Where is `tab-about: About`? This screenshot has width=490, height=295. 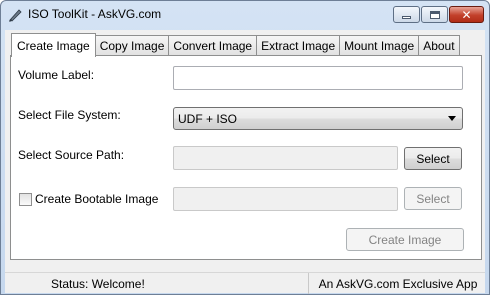
tab-about: About is located at coordinates (439, 45).